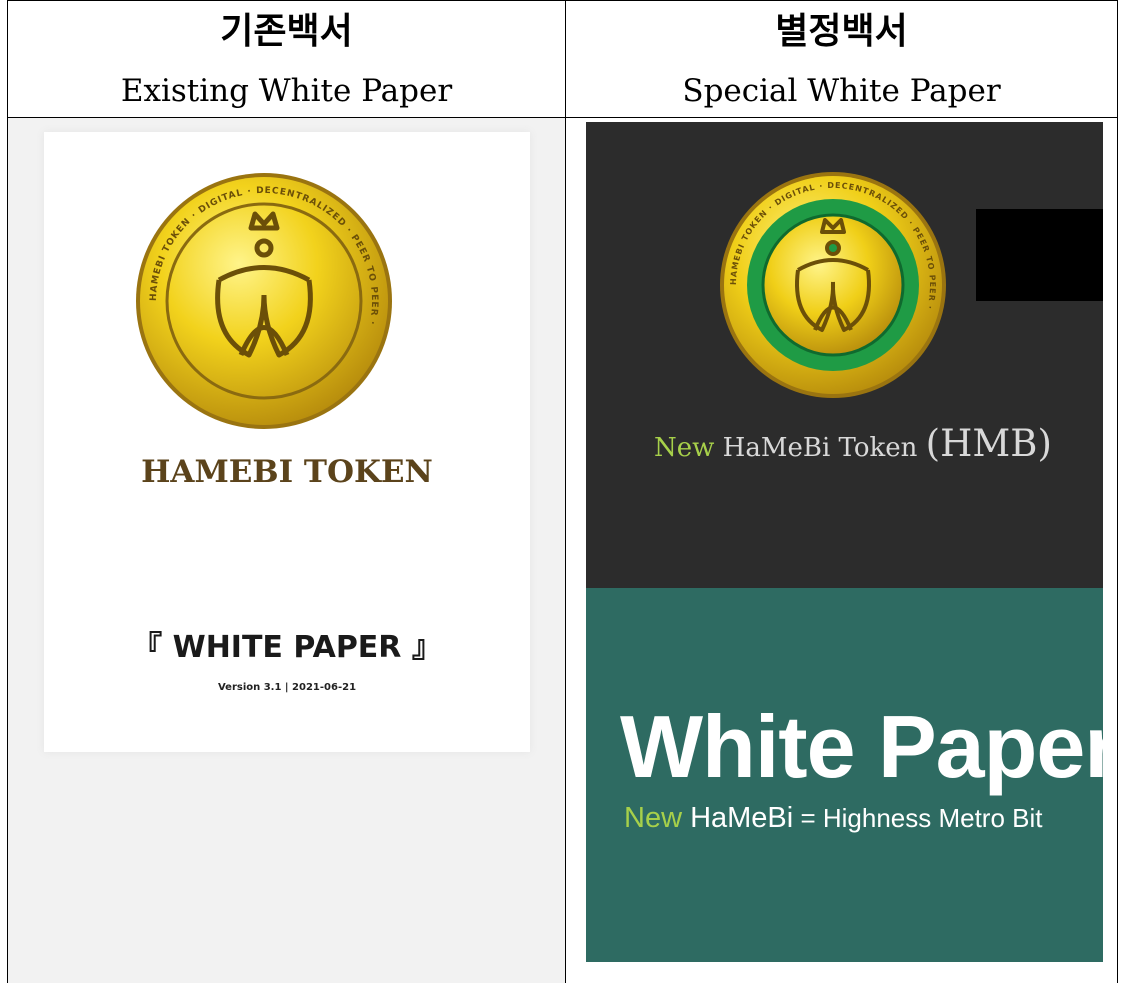 Image resolution: width=1122 pixels, height=984 pixels. I want to click on redacted-block, so click(1039, 255).